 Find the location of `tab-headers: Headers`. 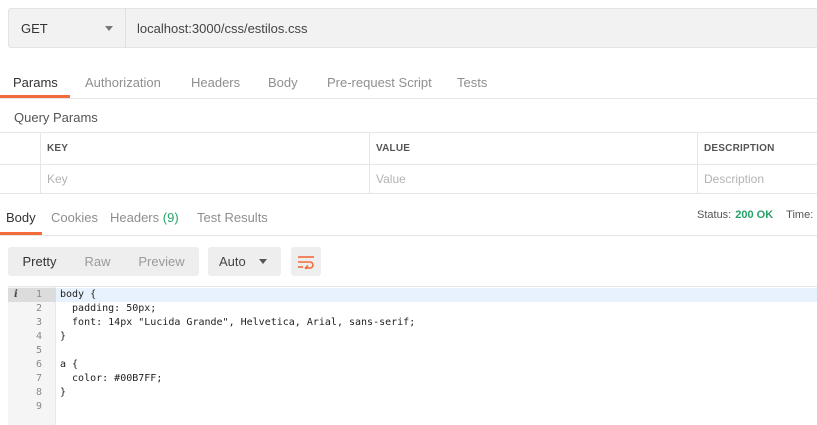

tab-headers: Headers is located at coordinates (215, 82).